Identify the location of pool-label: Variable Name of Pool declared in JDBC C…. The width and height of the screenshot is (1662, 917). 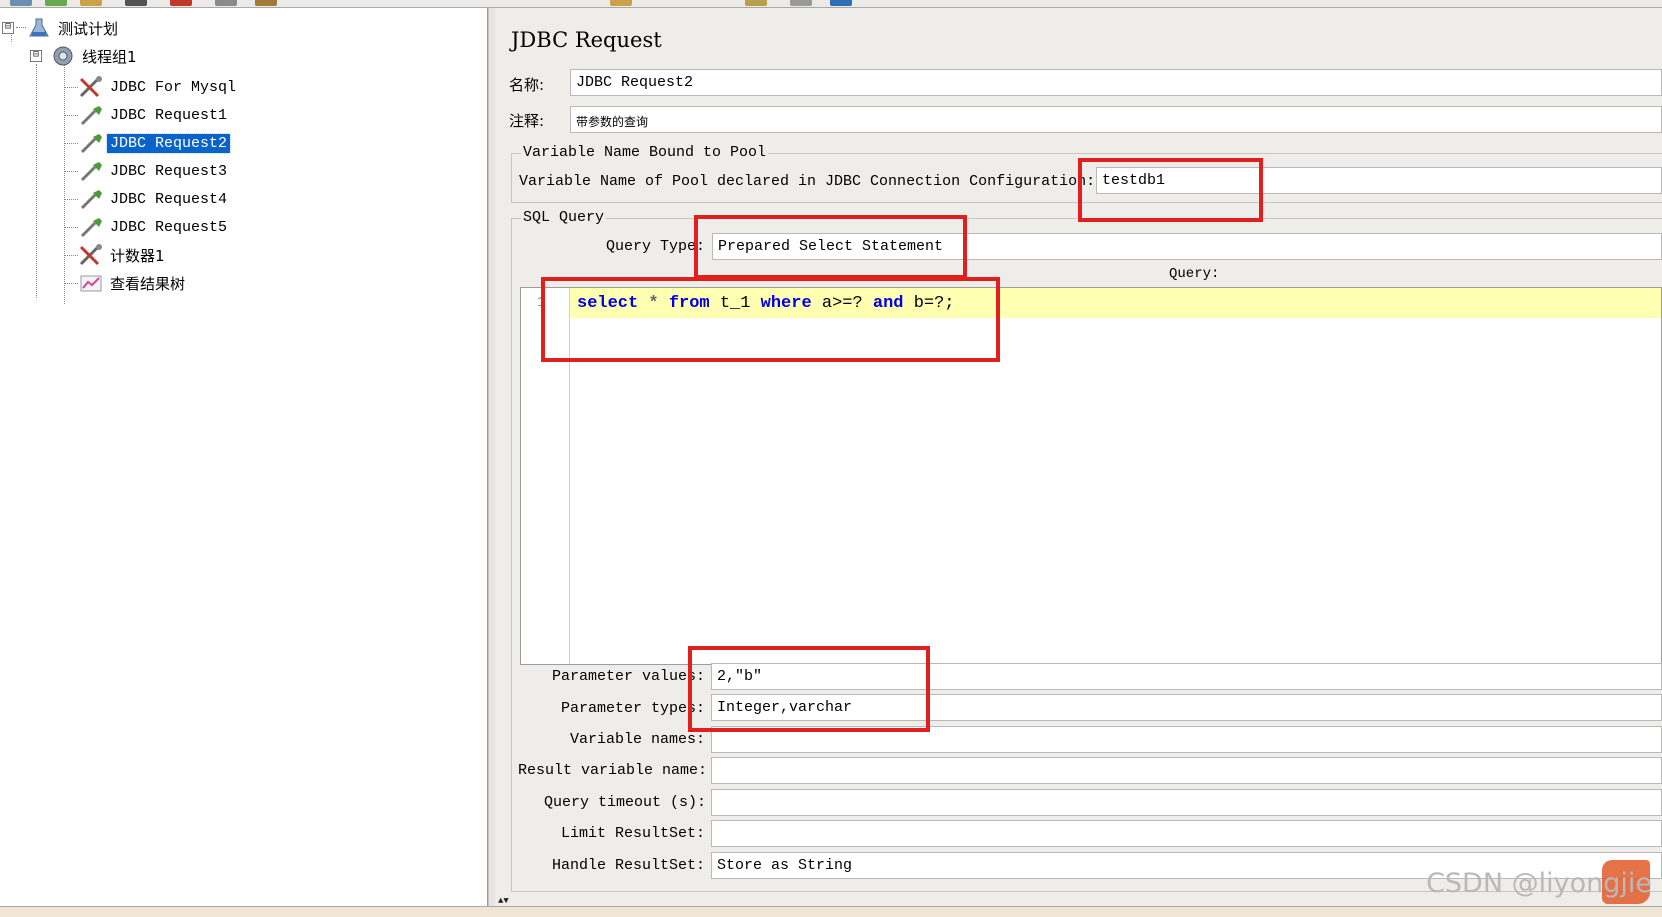
(807, 181).